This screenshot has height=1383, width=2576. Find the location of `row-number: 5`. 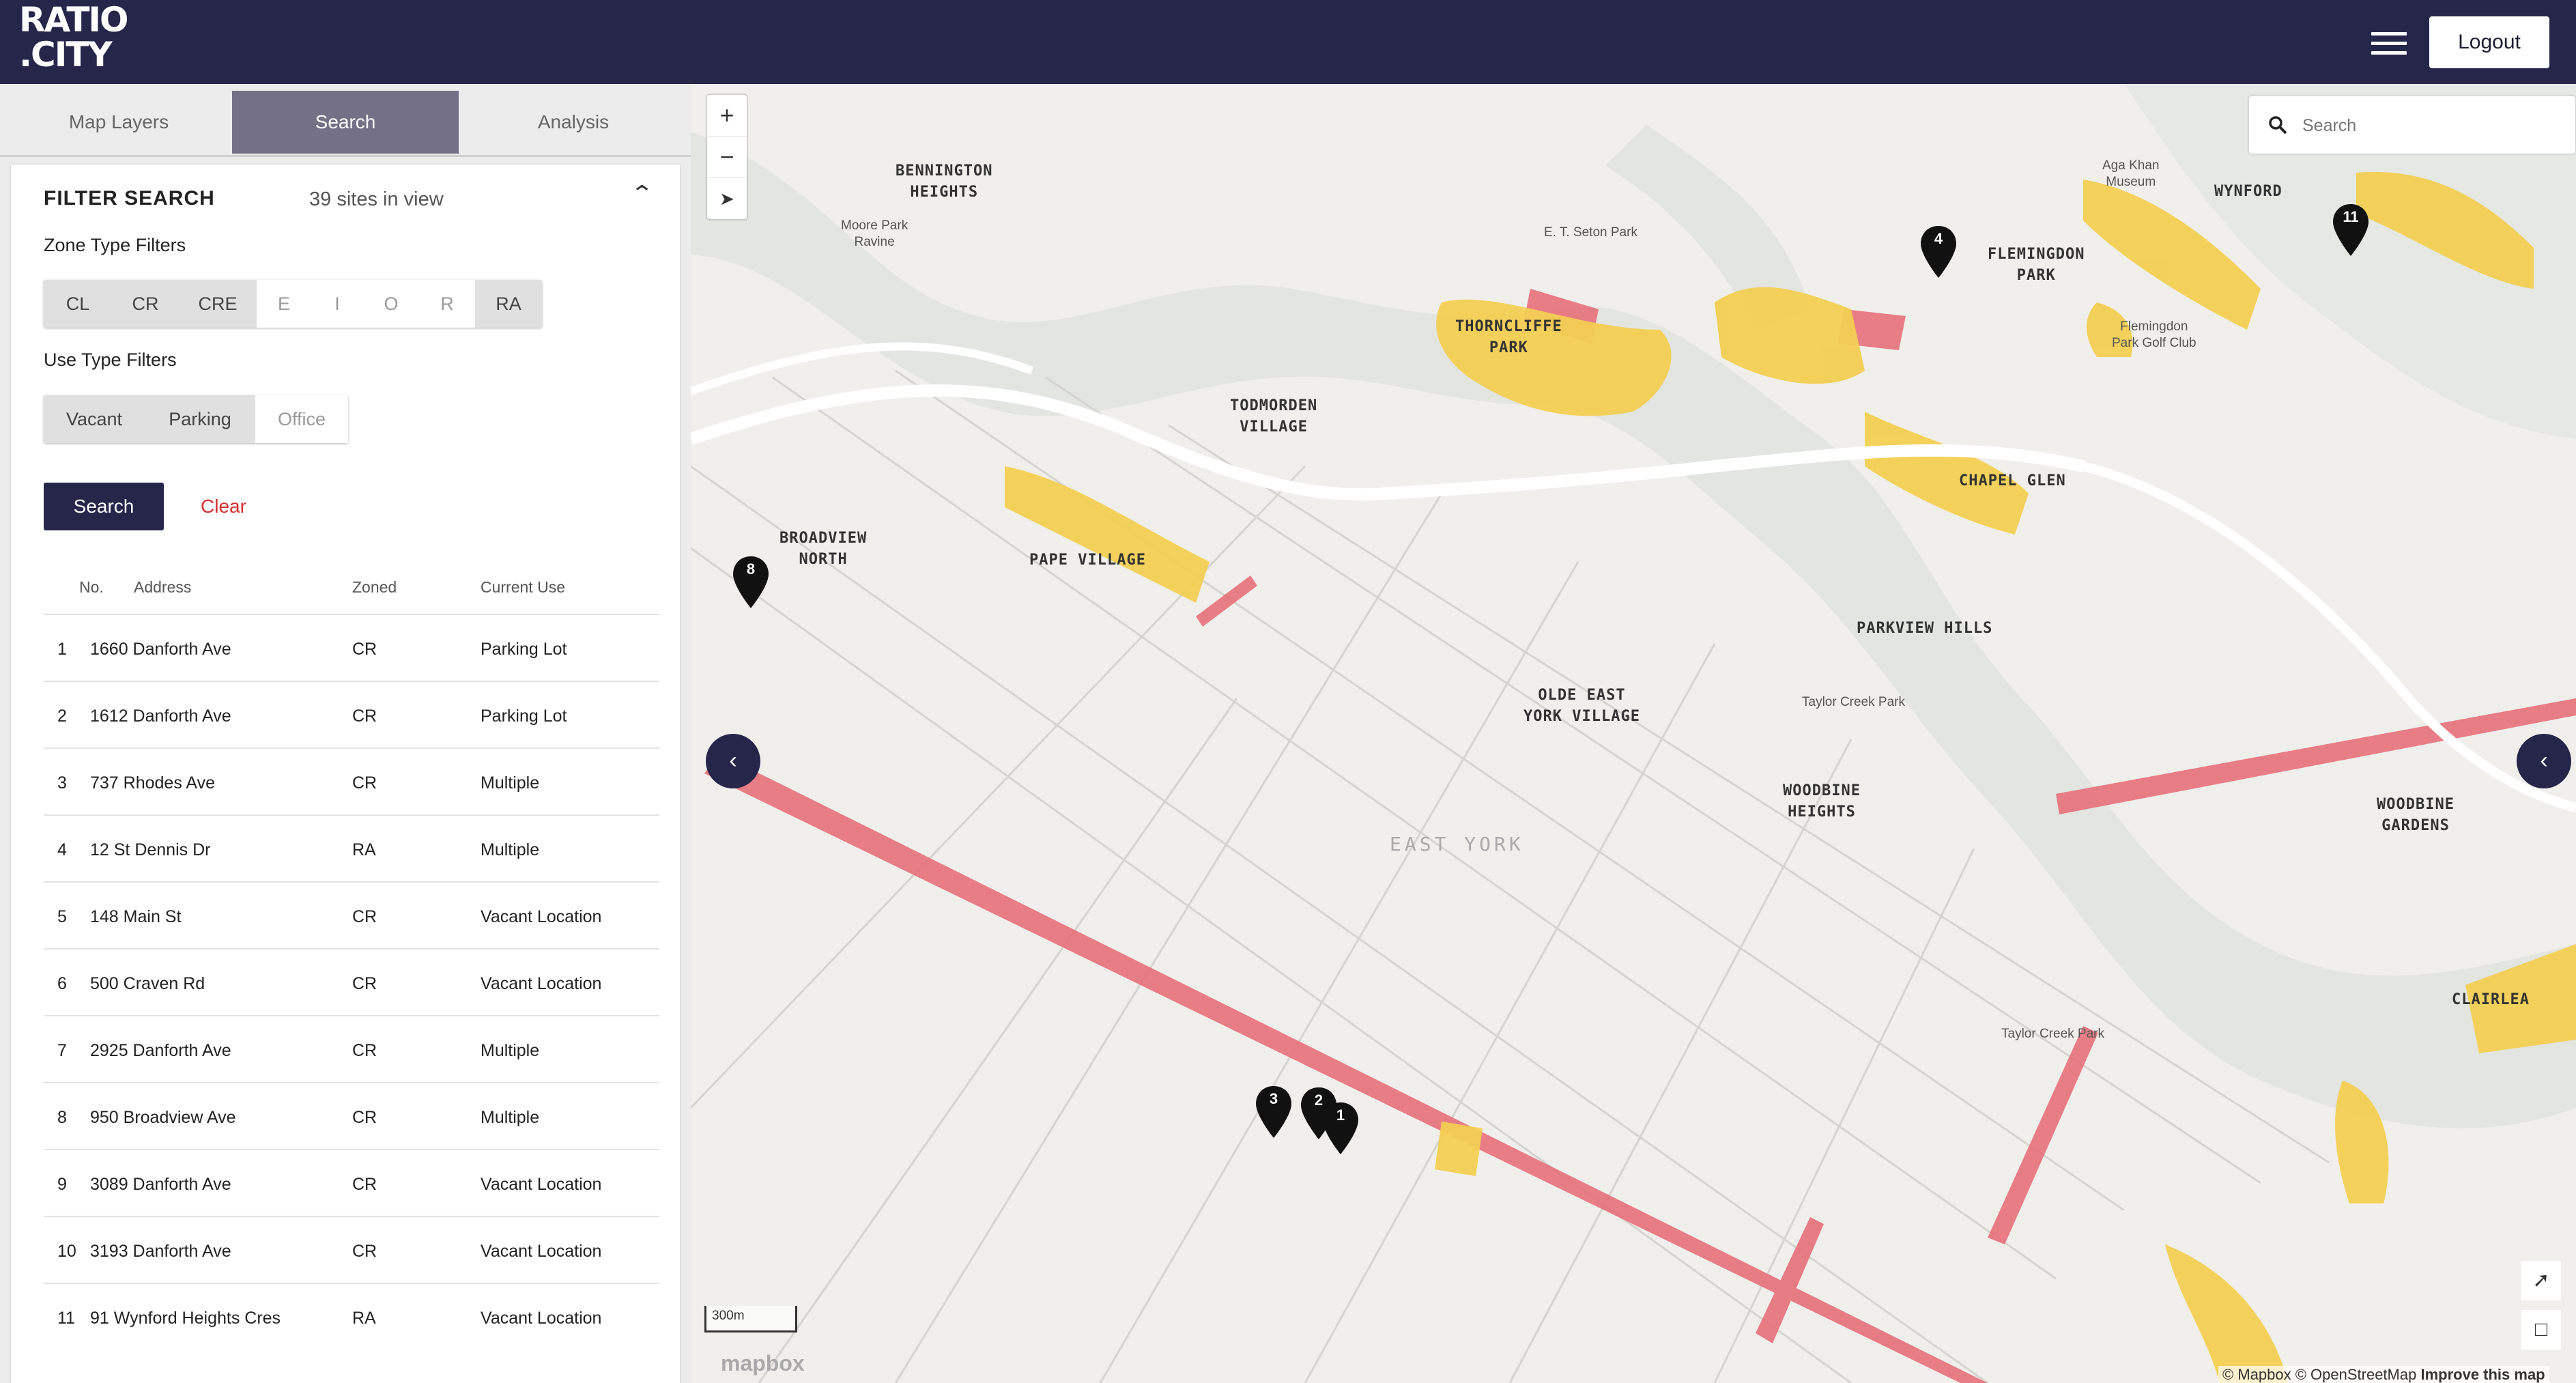

row-number: 5 is located at coordinates (62, 917).